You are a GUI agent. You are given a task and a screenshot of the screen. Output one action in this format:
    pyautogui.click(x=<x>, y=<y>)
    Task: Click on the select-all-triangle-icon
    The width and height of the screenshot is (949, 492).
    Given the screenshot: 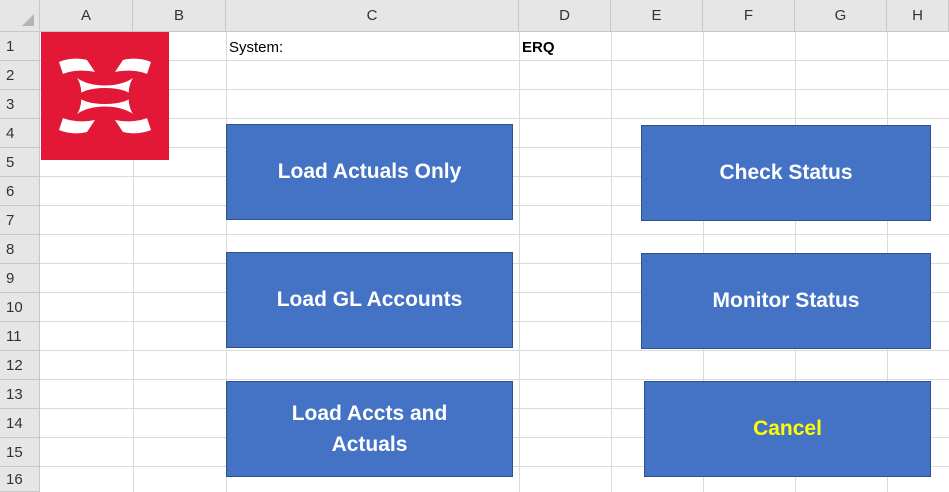 What is the action you would take?
    pyautogui.click(x=28, y=20)
    